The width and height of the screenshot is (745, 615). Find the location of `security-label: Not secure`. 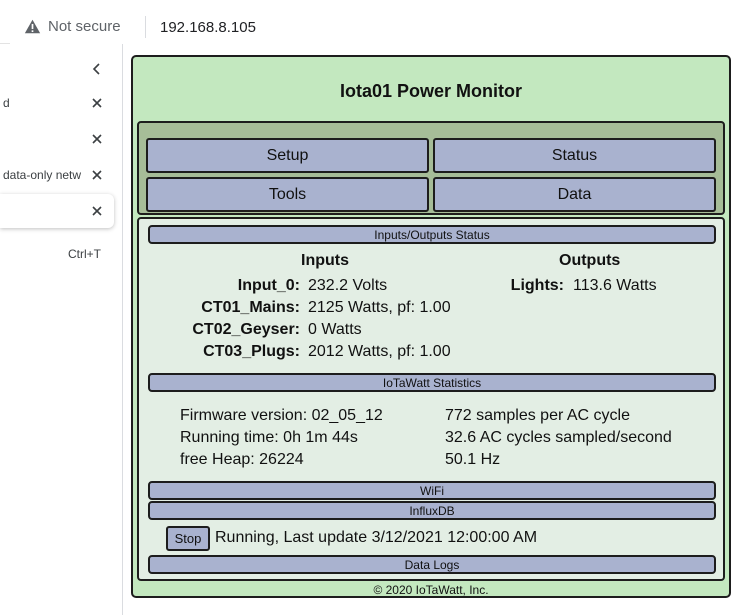

security-label: Not secure is located at coordinates (84, 26).